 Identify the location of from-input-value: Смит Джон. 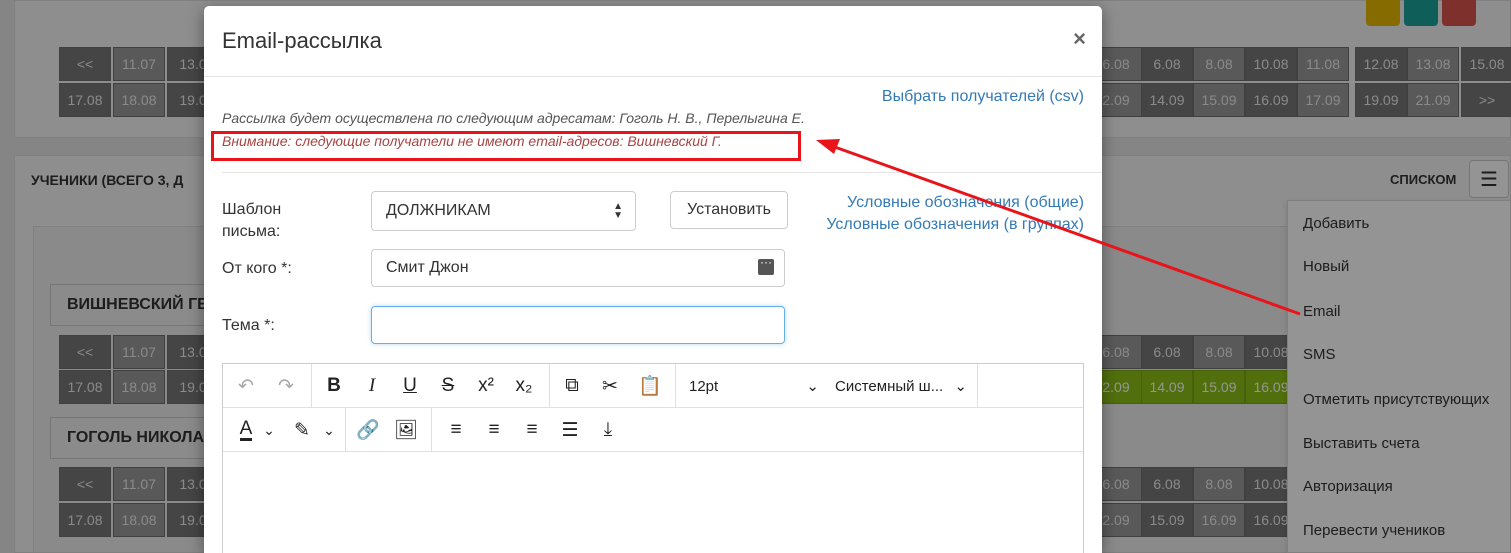
(427, 267).